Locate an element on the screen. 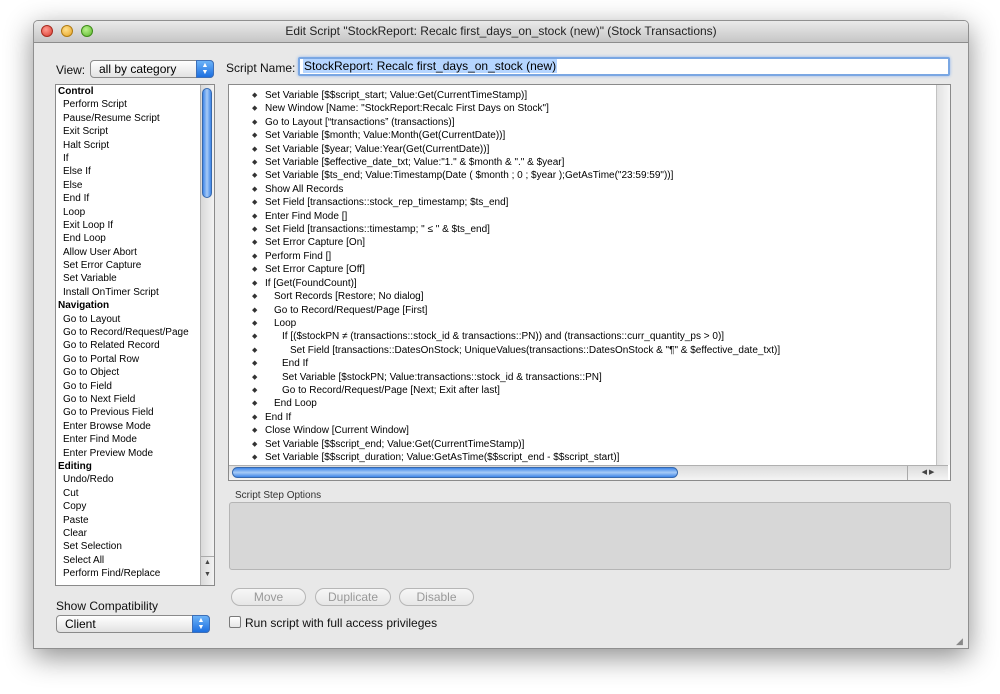 The width and height of the screenshot is (1000, 694). view-popup: all by category ▲ ▼ is located at coordinates (152, 69).